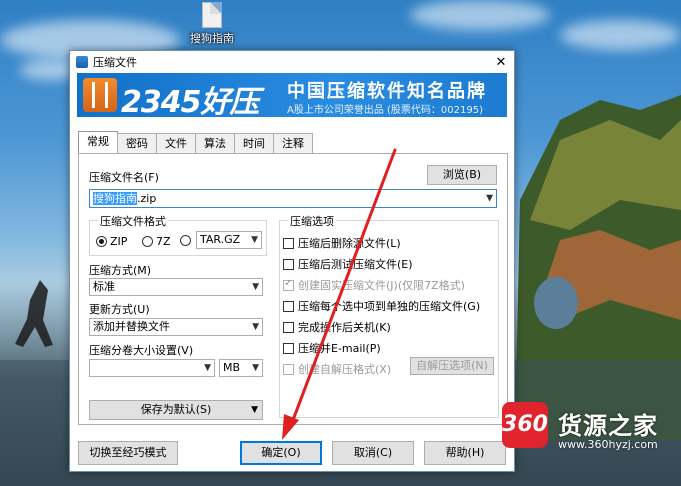 Image resolution: width=681 pixels, height=486 pixels. What do you see at coordinates (141, 350) in the screenshot?
I see `volume-label: 压缩分卷大小设置(V)` at bounding box center [141, 350].